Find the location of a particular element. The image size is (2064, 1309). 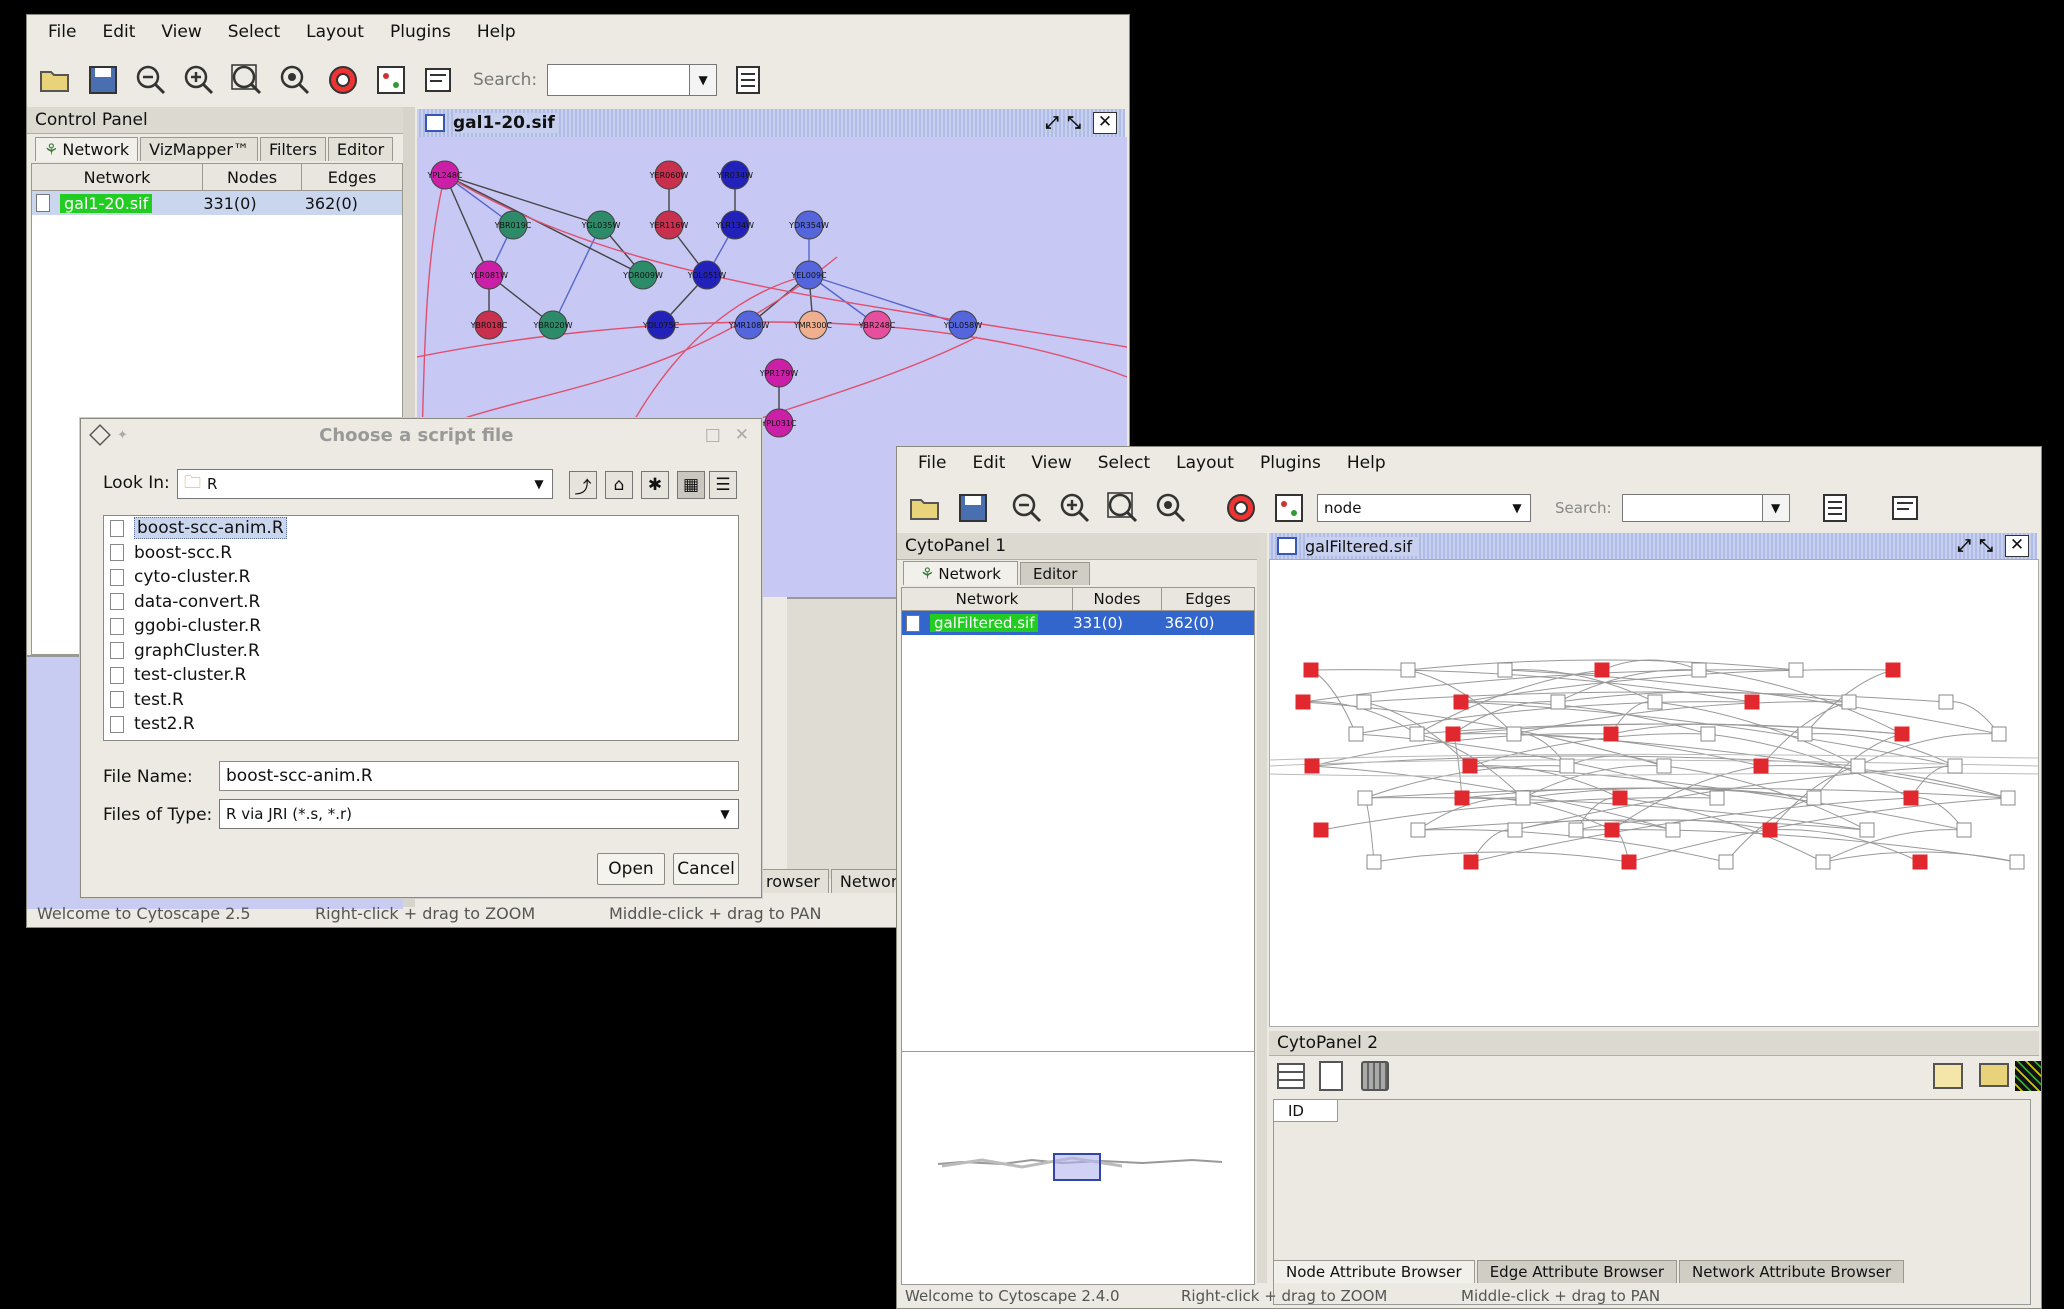

tab-filters: Filters is located at coordinates (292, 149).